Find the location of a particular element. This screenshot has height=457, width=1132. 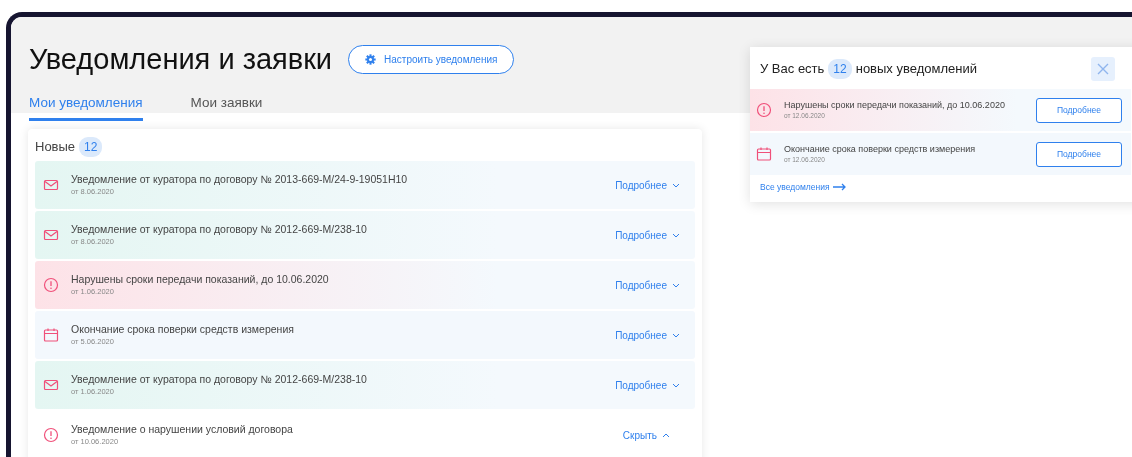

close-button is located at coordinates (1103, 69).